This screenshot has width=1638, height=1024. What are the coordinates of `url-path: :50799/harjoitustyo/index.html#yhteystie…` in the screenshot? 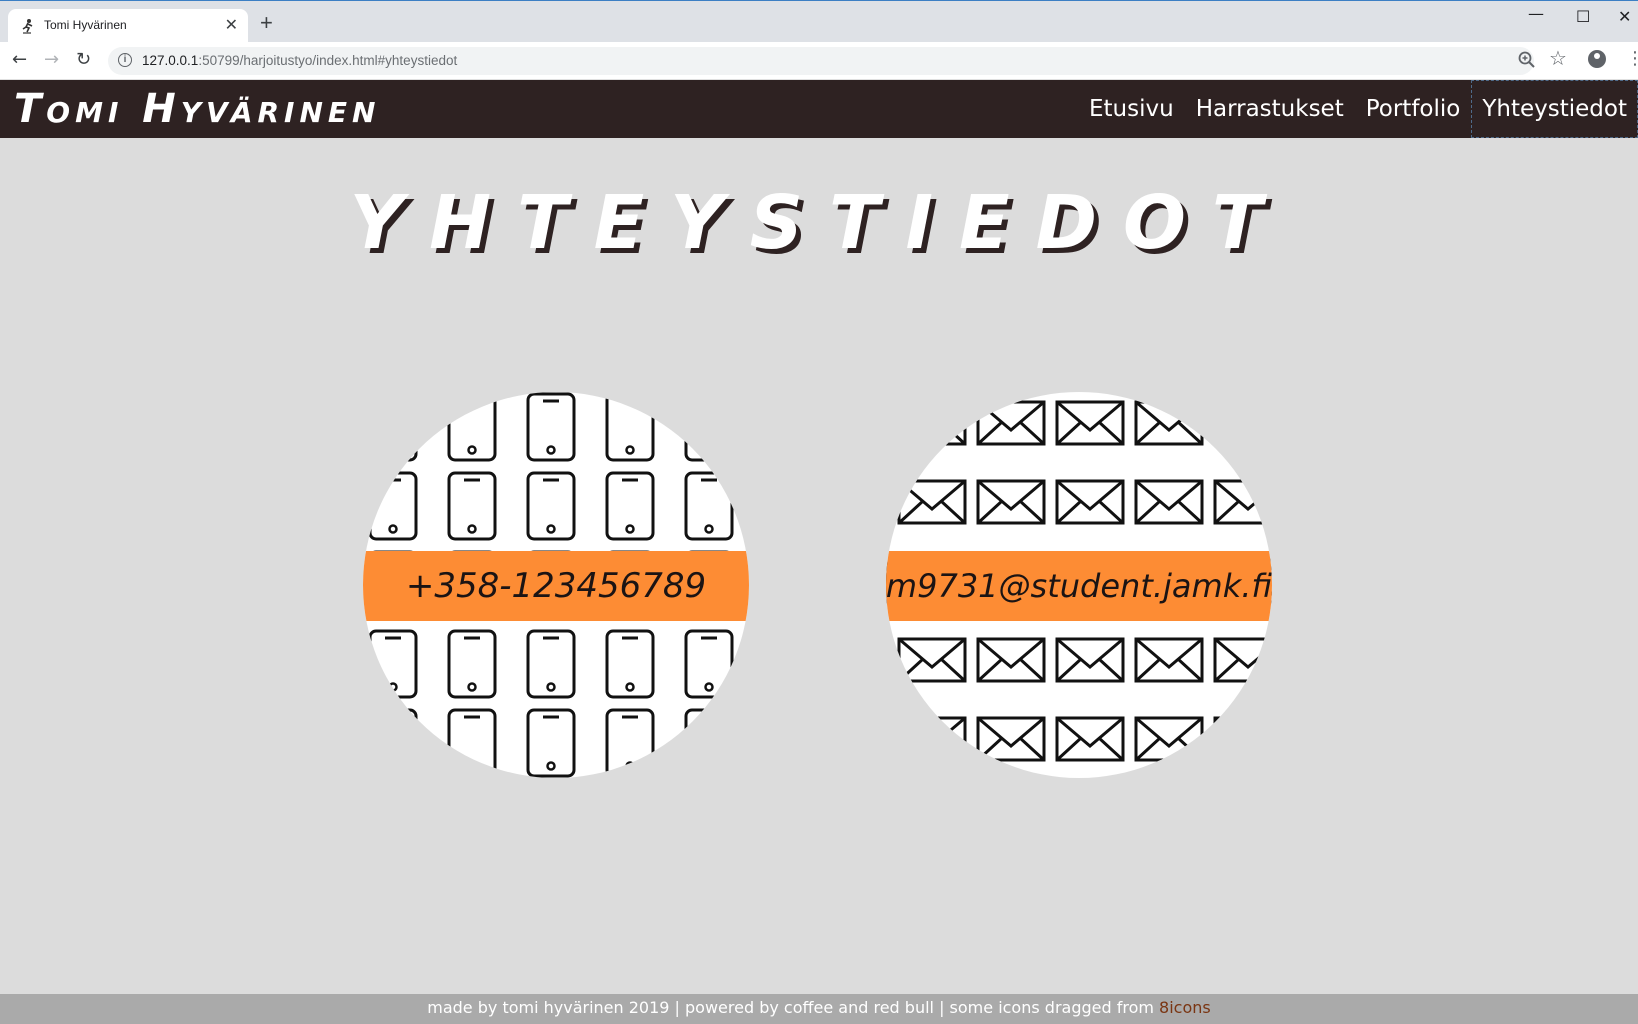 It's located at (328, 60).